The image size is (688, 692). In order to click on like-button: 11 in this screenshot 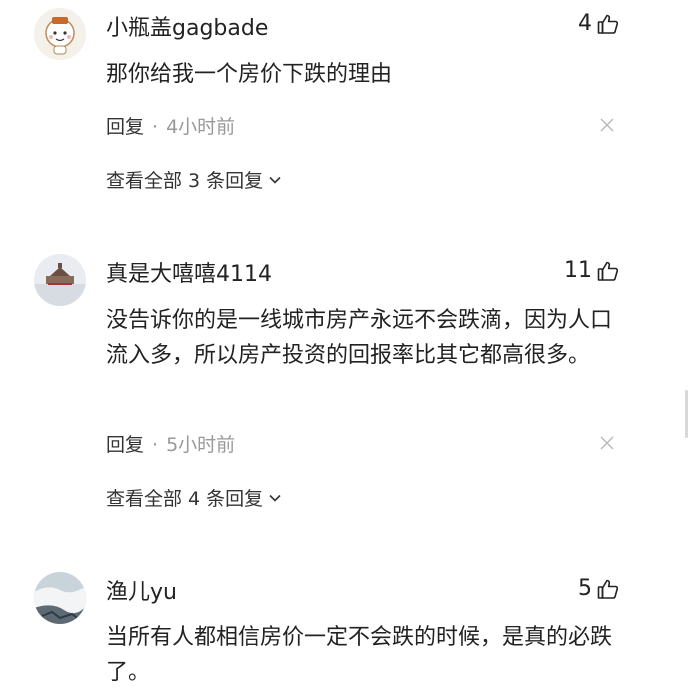, I will do `click(592, 270)`.